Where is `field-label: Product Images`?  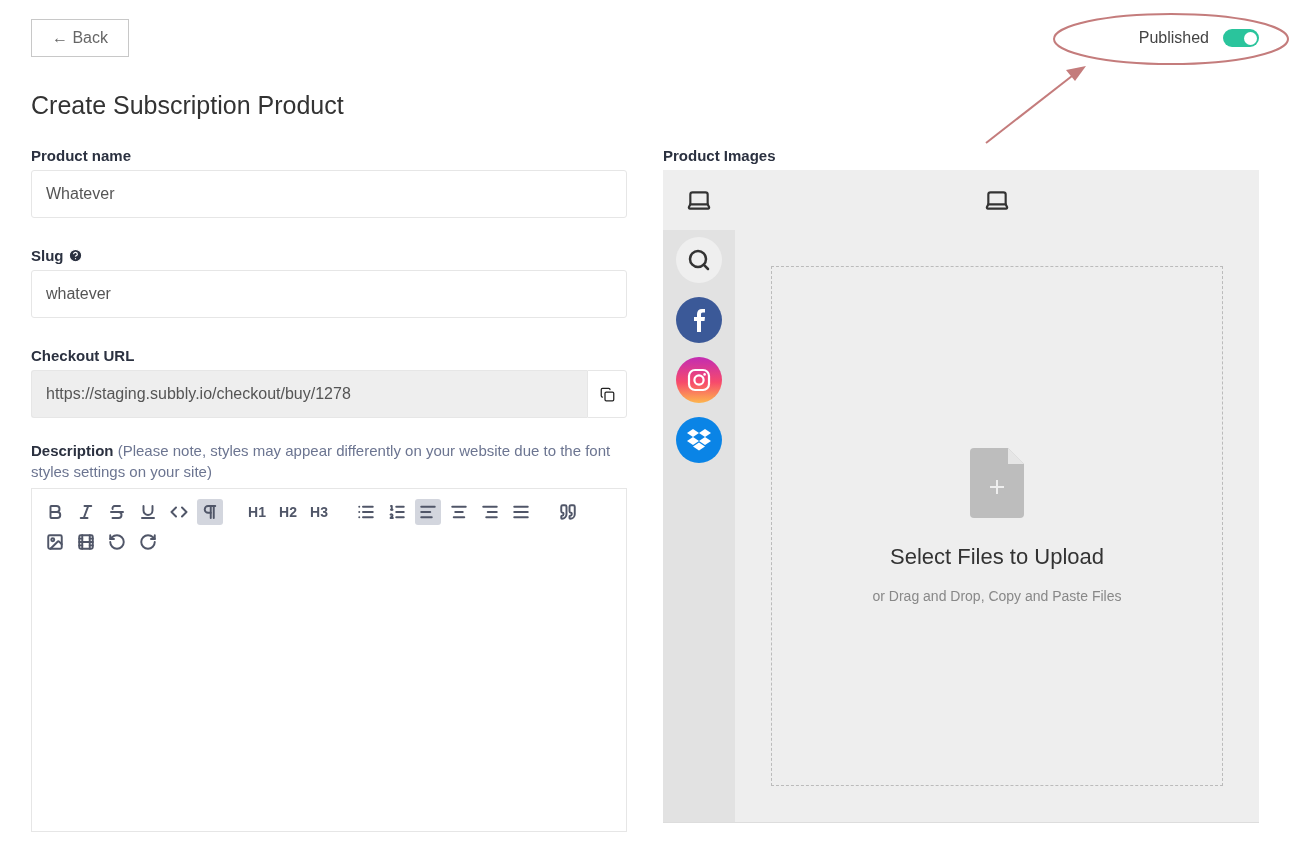 field-label: Product Images is located at coordinates (719, 155).